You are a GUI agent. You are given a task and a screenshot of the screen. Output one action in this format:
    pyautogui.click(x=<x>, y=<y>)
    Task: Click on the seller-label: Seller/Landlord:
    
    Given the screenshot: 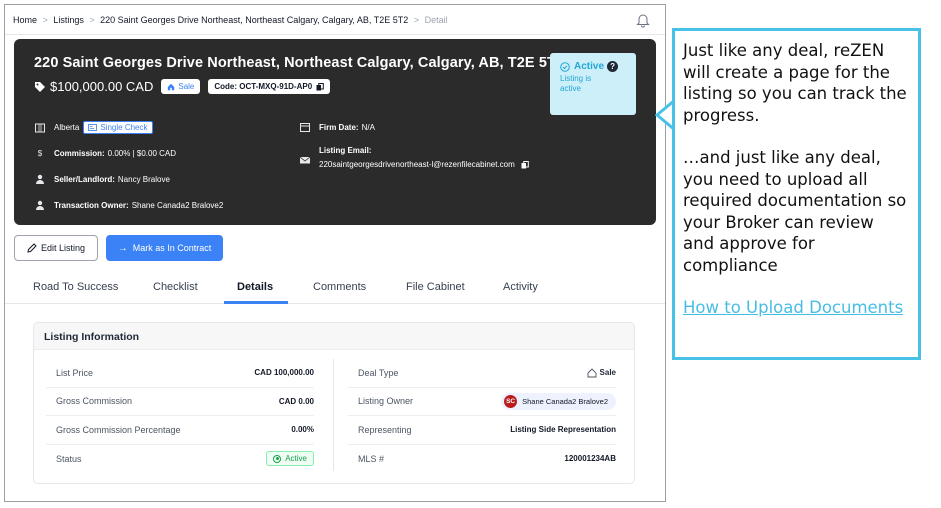 What is the action you would take?
    pyautogui.click(x=84, y=179)
    